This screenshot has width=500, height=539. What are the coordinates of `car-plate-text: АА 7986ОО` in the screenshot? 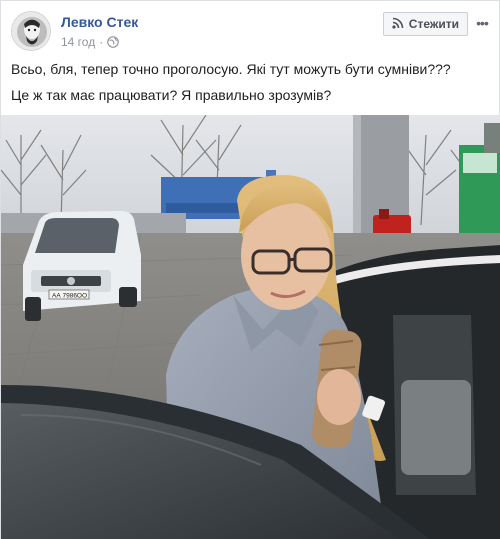 It's located at (69, 296).